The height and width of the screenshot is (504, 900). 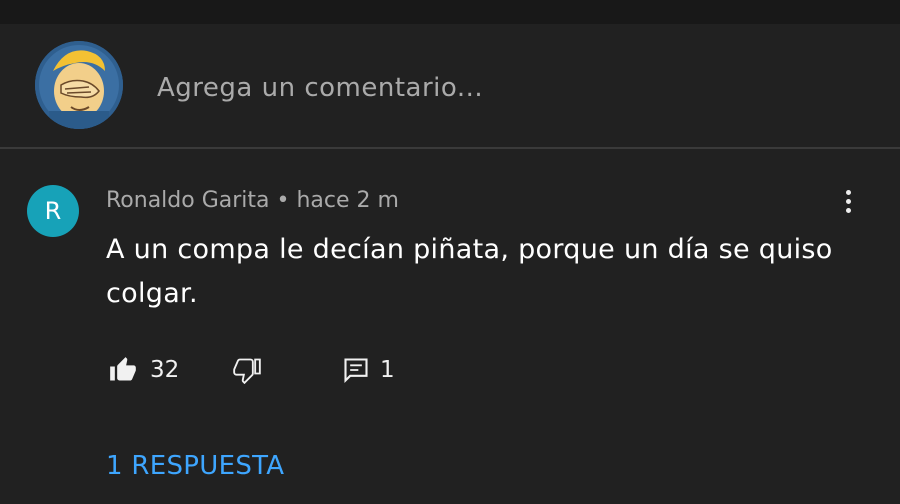 What do you see at coordinates (53, 211) in the screenshot?
I see `commenter-avatar: R` at bounding box center [53, 211].